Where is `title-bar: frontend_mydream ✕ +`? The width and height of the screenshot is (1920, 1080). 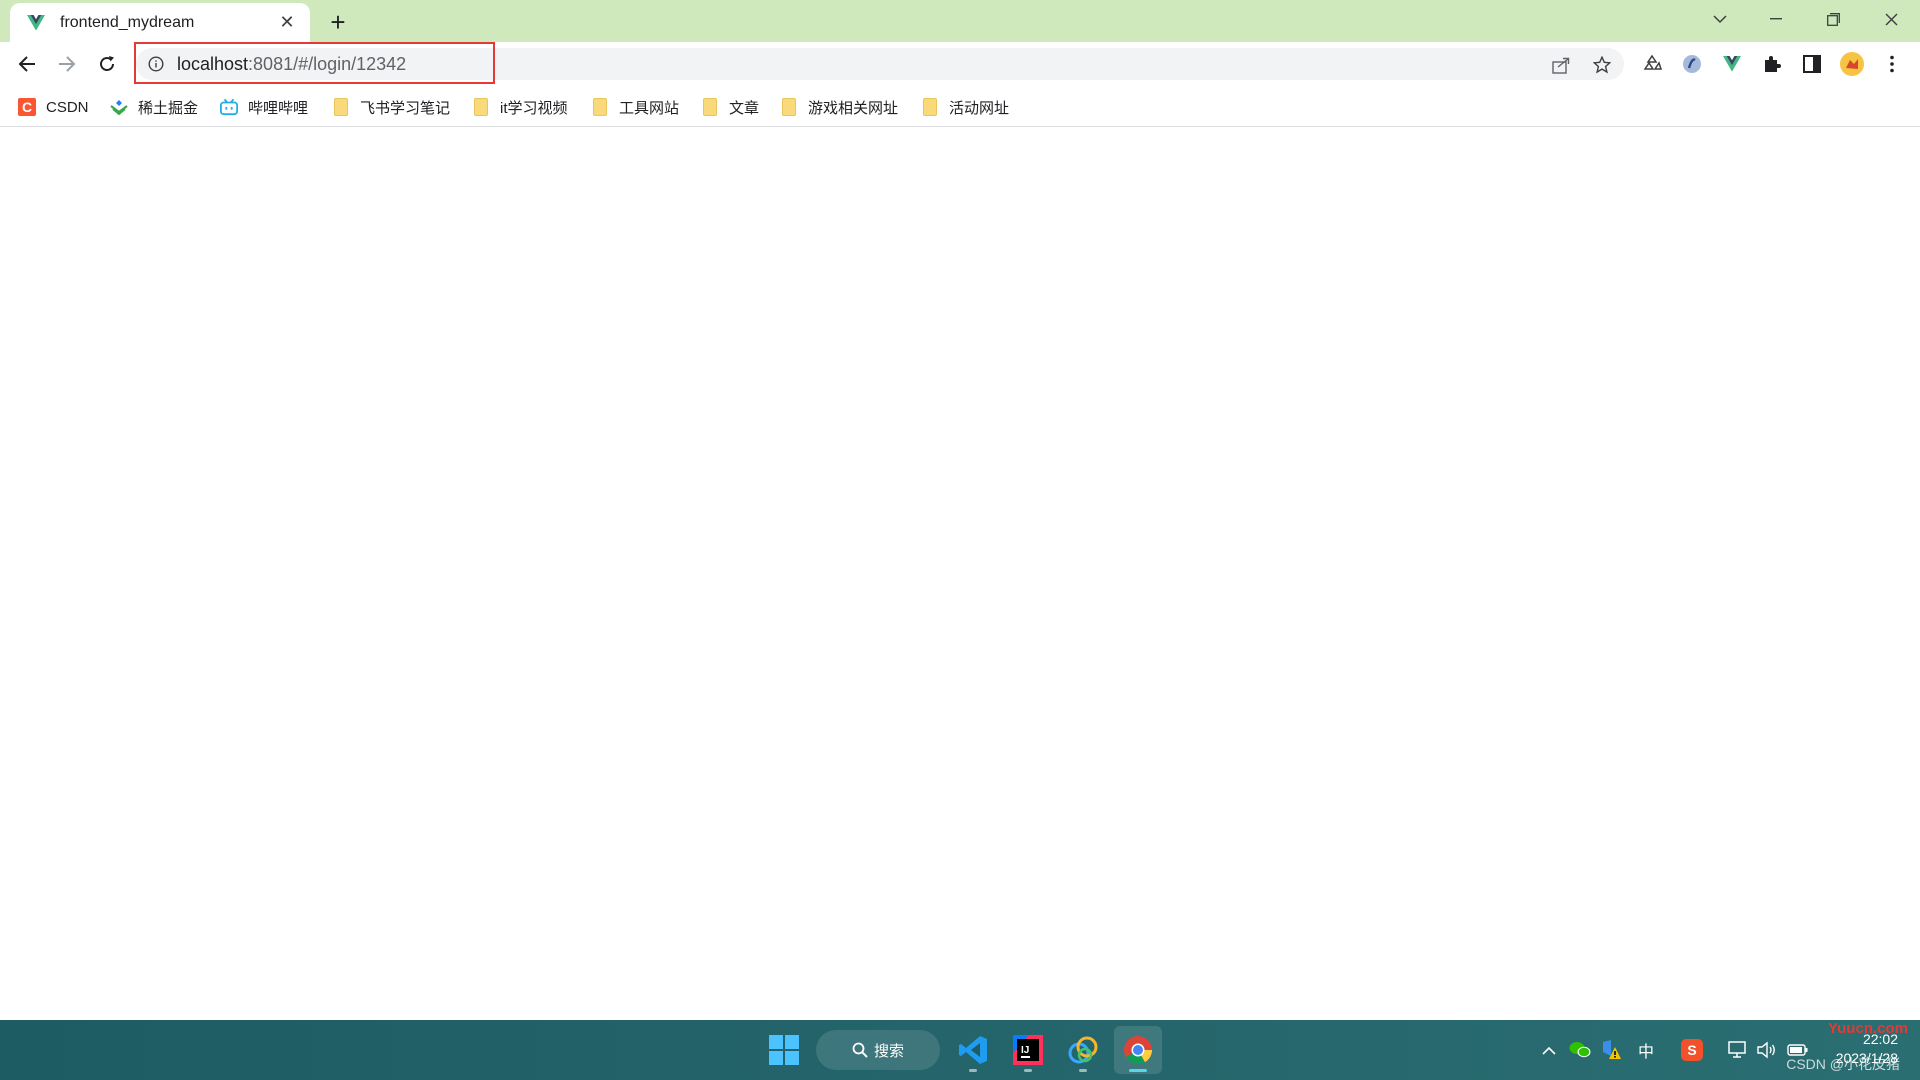
title-bar: frontend_mydream ✕ + is located at coordinates (960, 21).